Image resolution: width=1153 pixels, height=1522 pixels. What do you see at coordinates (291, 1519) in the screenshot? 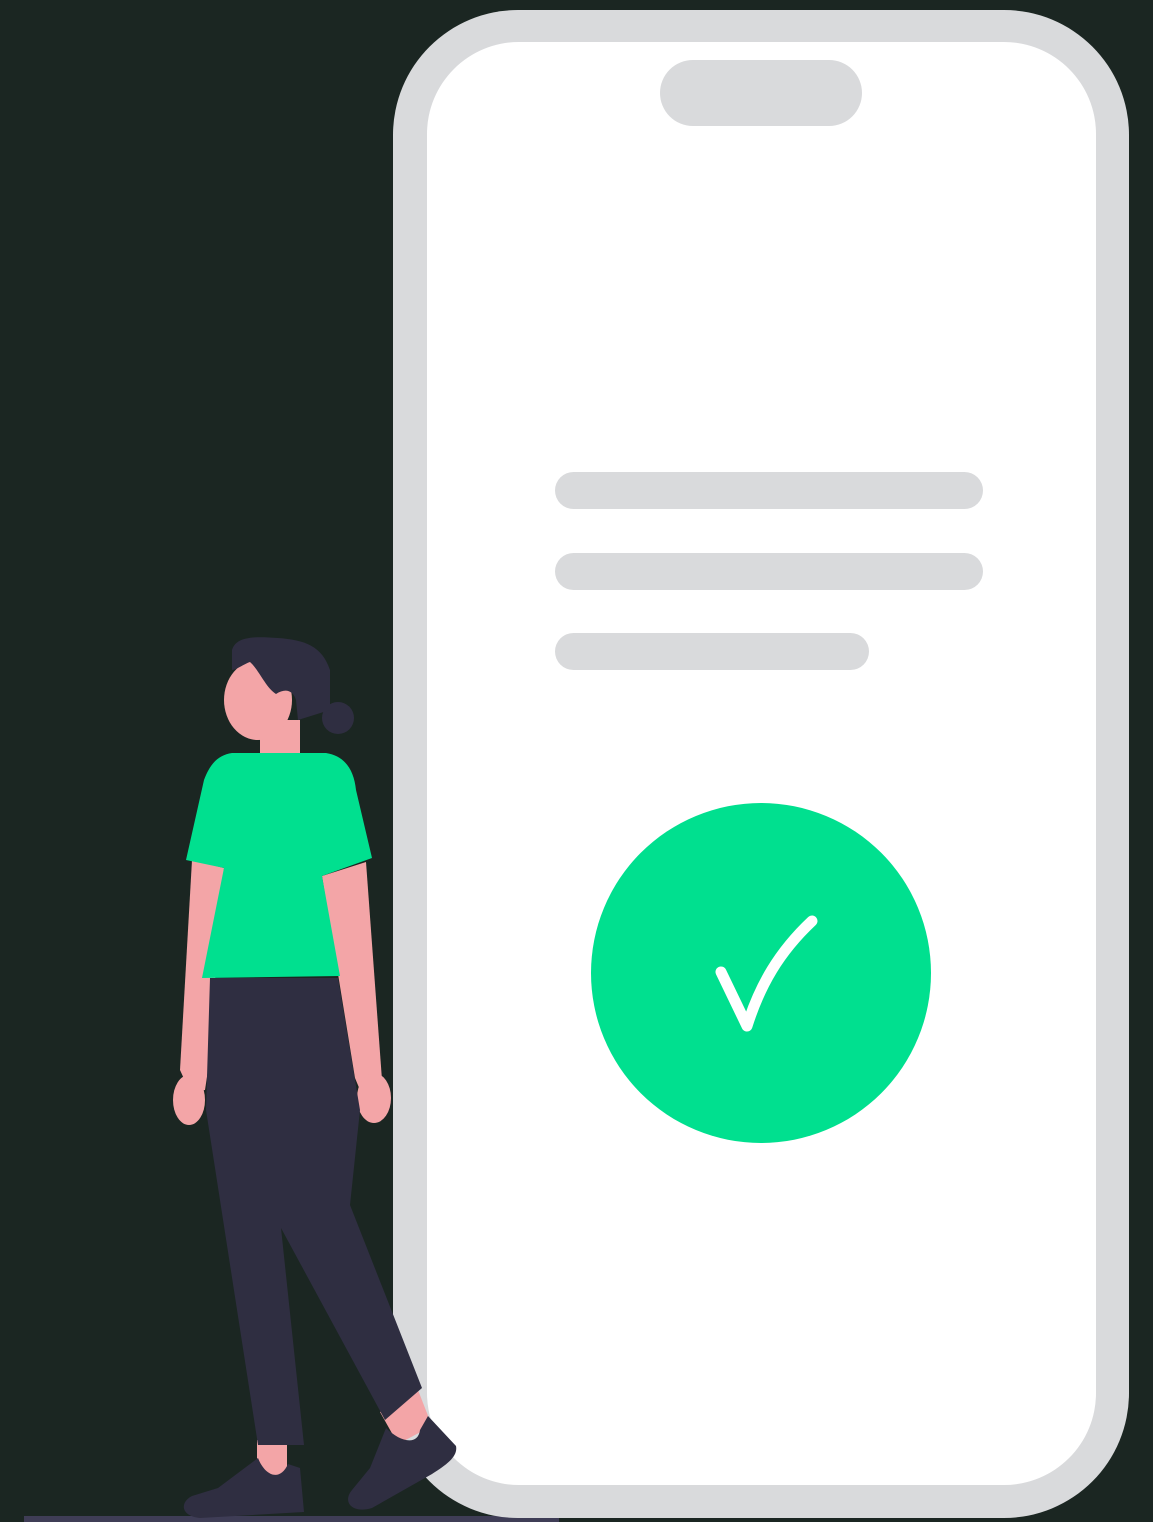
I see `floor-line` at bounding box center [291, 1519].